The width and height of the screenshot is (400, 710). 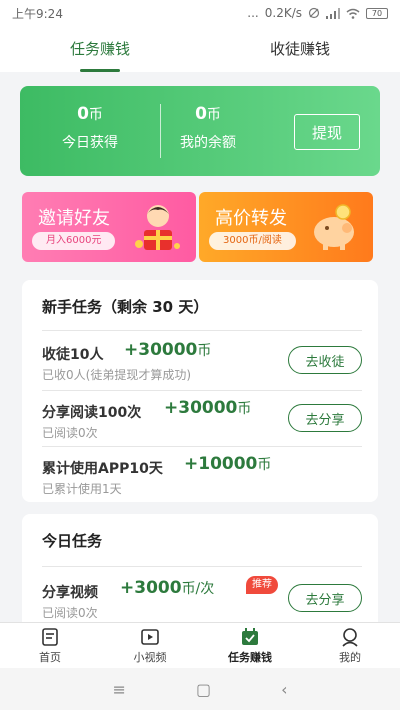 What do you see at coordinates (202, 362) in the screenshot?
I see `task-row-recruit: 收徒10人 +30000币 已收0人(徒弟提现才算成功) 去收徒` at bounding box center [202, 362].